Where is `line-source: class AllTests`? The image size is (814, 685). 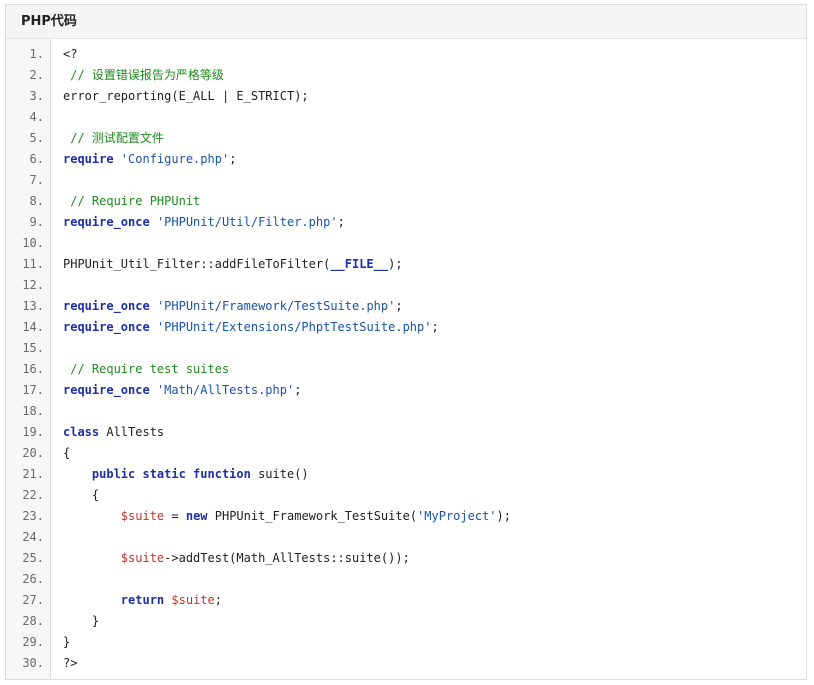
line-source: class AllTests is located at coordinates (113, 432).